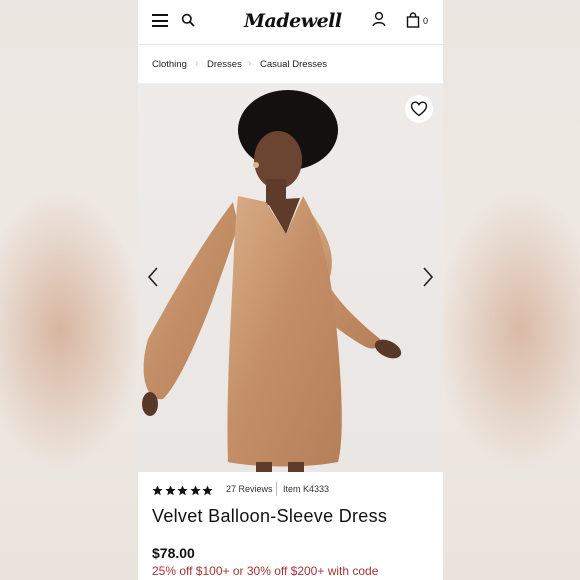 The height and width of the screenshot is (580, 580). Describe the element at coordinates (270, 516) in the screenshot. I see `product-title: Velvet Balloon-Sleeve Dress` at that location.